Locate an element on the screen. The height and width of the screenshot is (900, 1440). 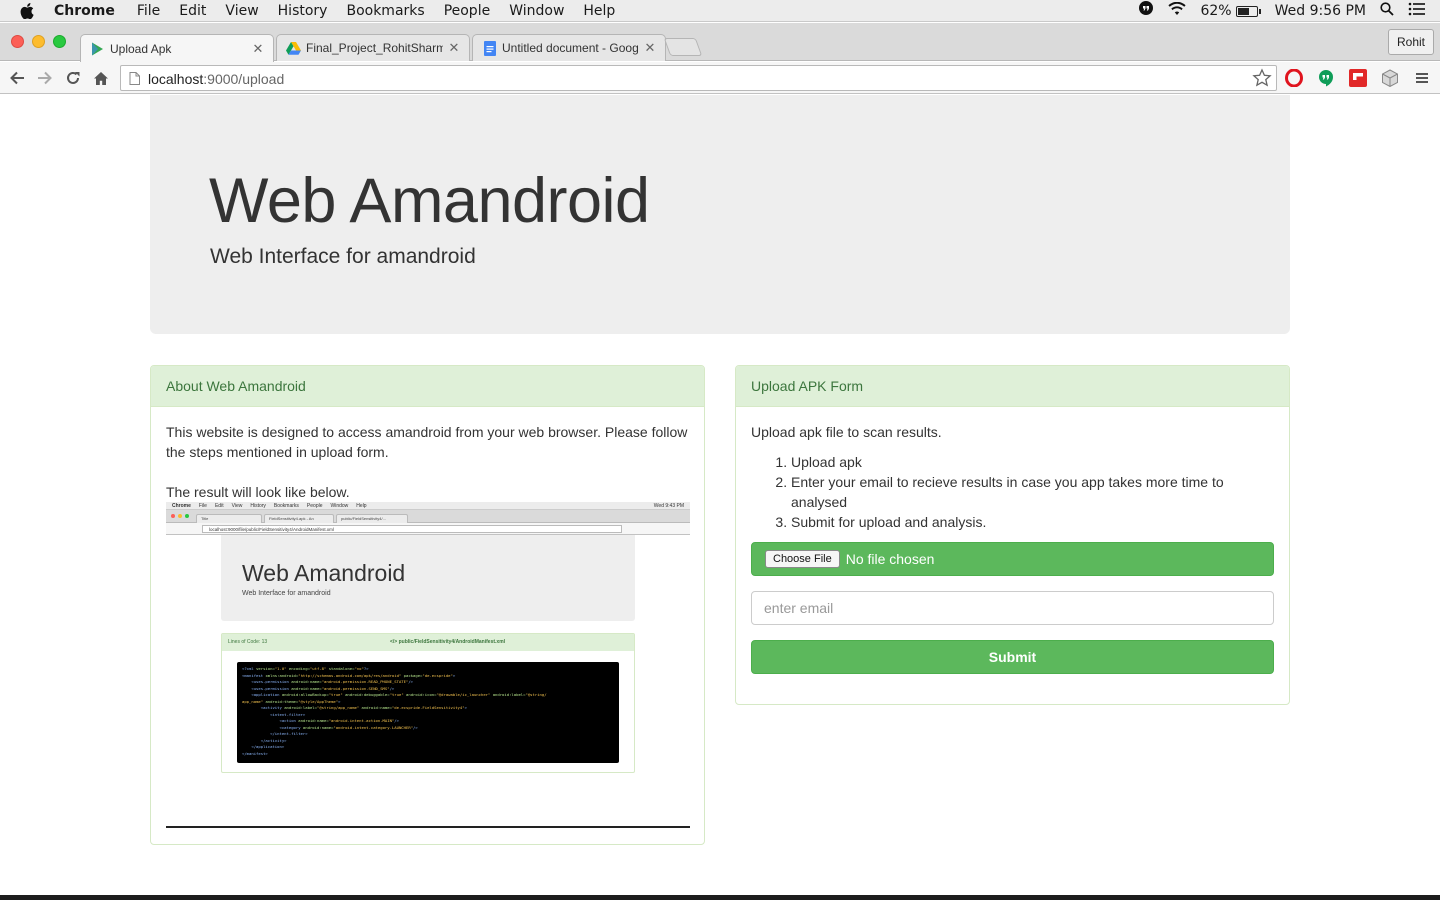
tab-title: Final_Project_RohitSharma is located at coordinates (374, 48).